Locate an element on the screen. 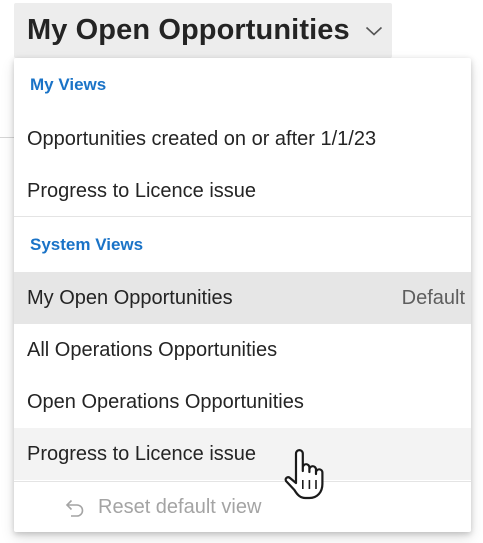 The height and width of the screenshot is (543, 483). menu-item-opportunities-created-after: Opportunities created on or after 1/1/23 is located at coordinates (242, 139).